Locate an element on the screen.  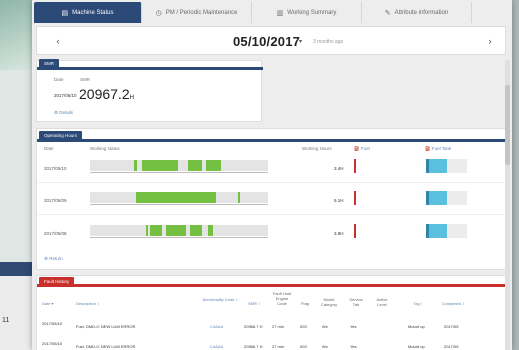
column-header-working-hours: Working Hours is located at coordinates (317, 148).